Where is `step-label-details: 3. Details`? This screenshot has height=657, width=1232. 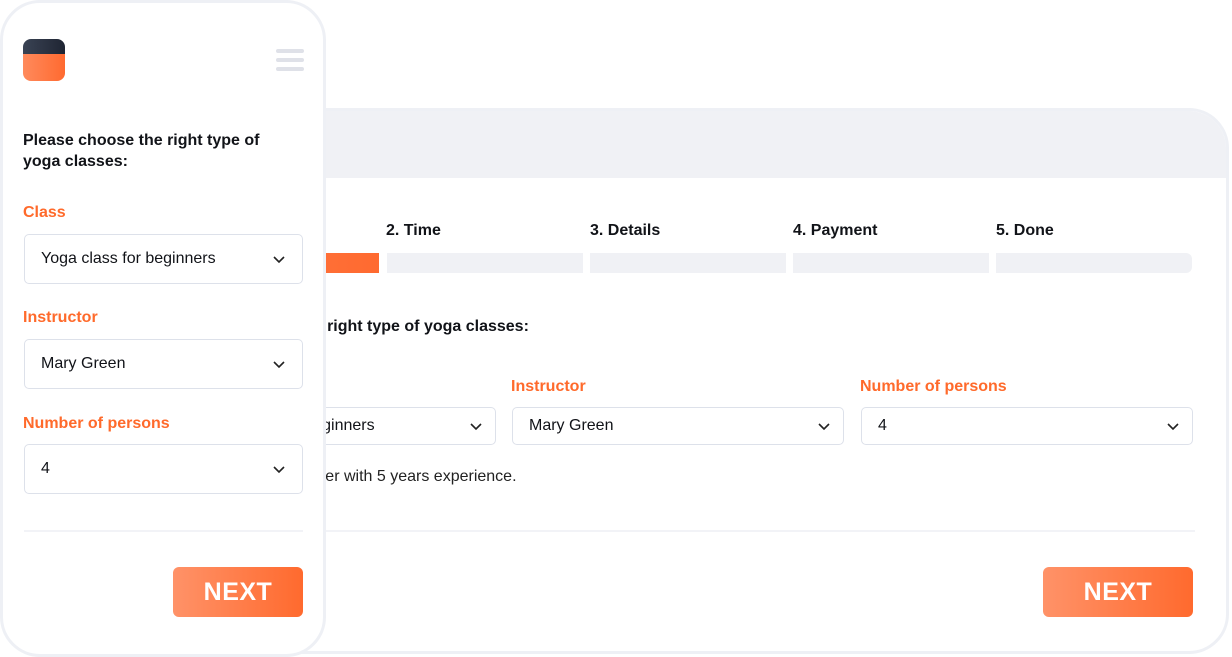
step-label-details: 3. Details is located at coordinates (625, 231).